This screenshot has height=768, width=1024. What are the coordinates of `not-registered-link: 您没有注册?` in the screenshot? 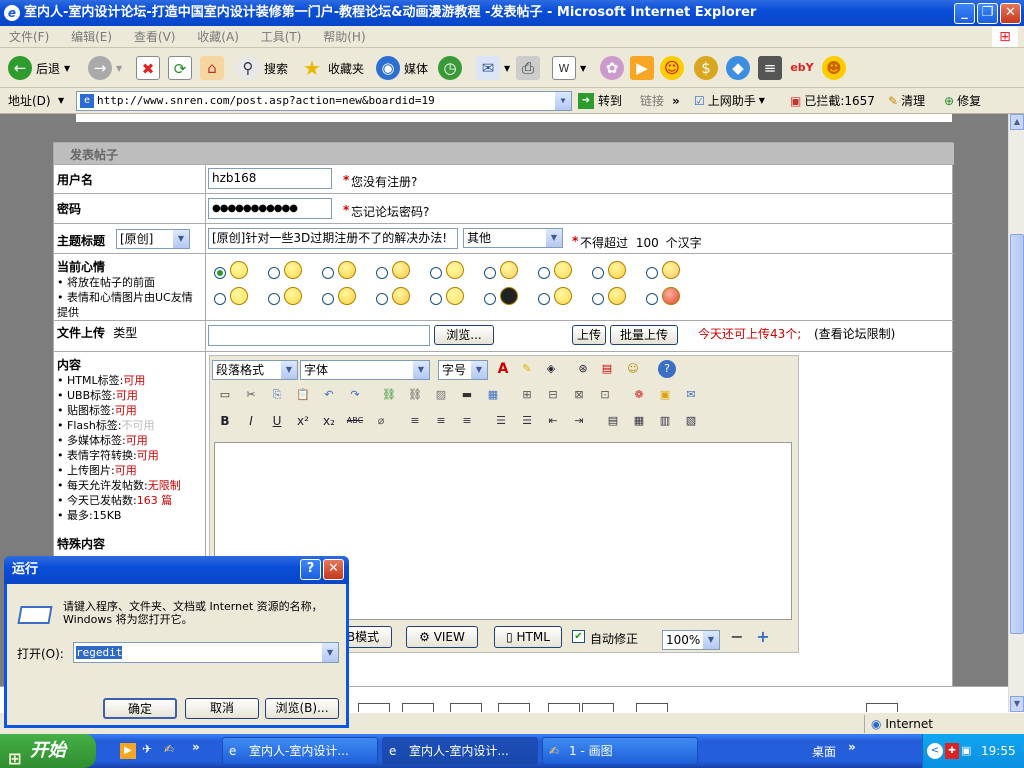 It's located at (384, 181).